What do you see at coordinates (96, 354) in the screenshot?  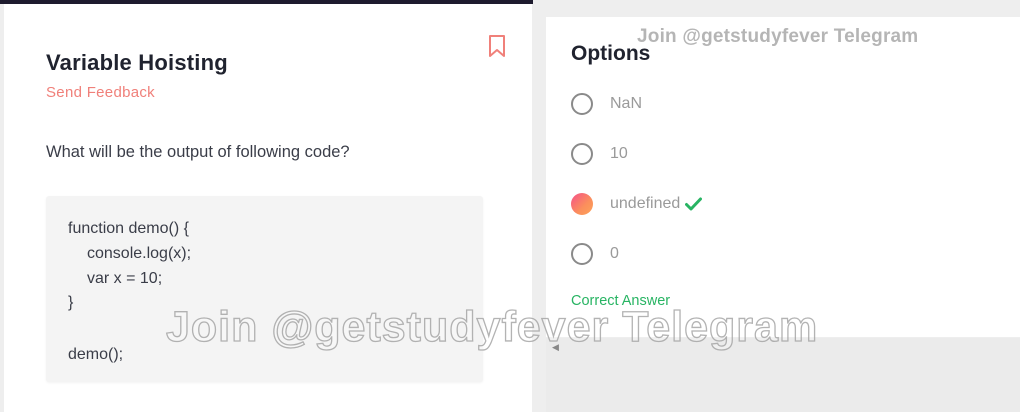 I see `code-line: demo();` at bounding box center [96, 354].